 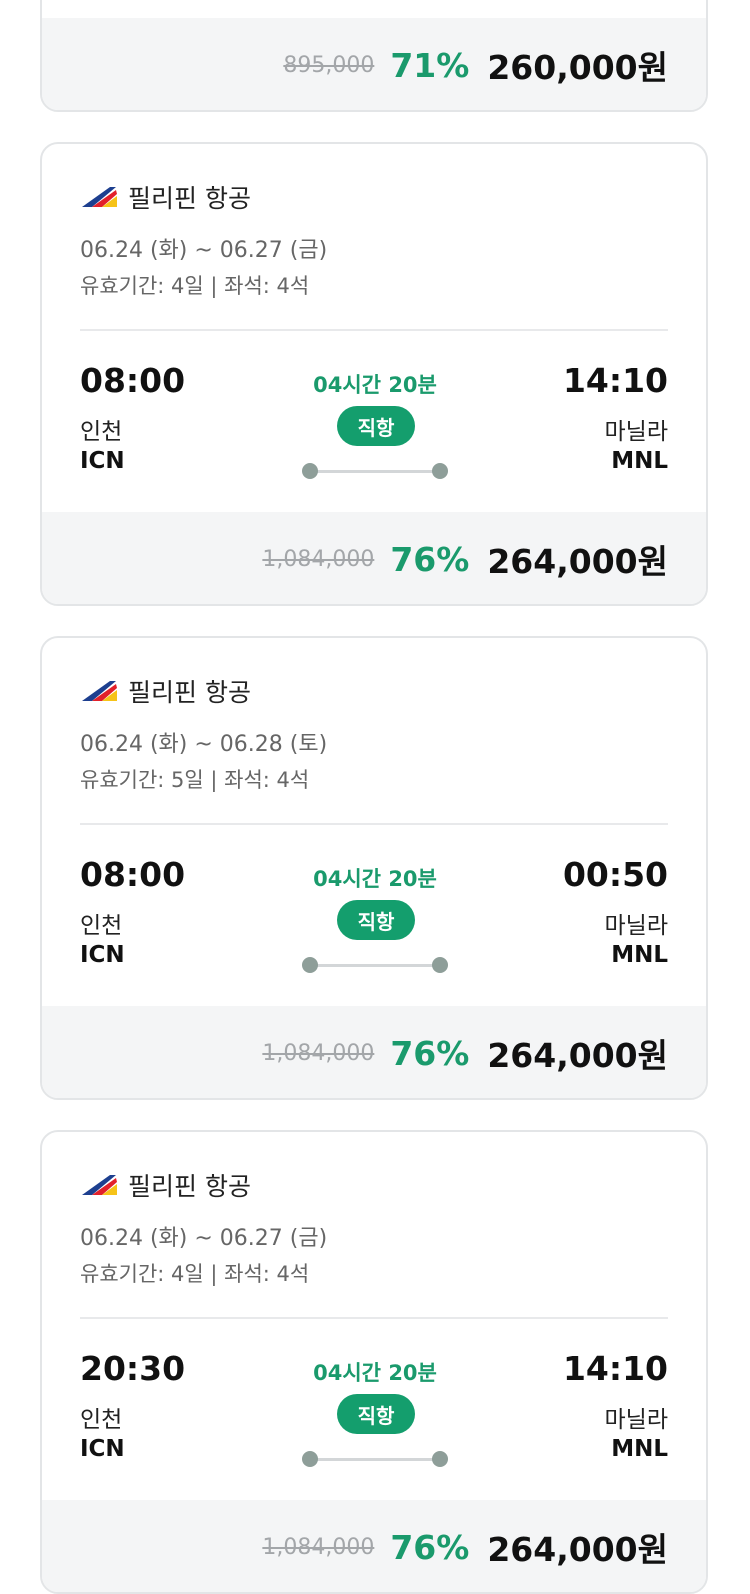 What do you see at coordinates (577, 67) in the screenshot?
I see `final-price: 260,000원` at bounding box center [577, 67].